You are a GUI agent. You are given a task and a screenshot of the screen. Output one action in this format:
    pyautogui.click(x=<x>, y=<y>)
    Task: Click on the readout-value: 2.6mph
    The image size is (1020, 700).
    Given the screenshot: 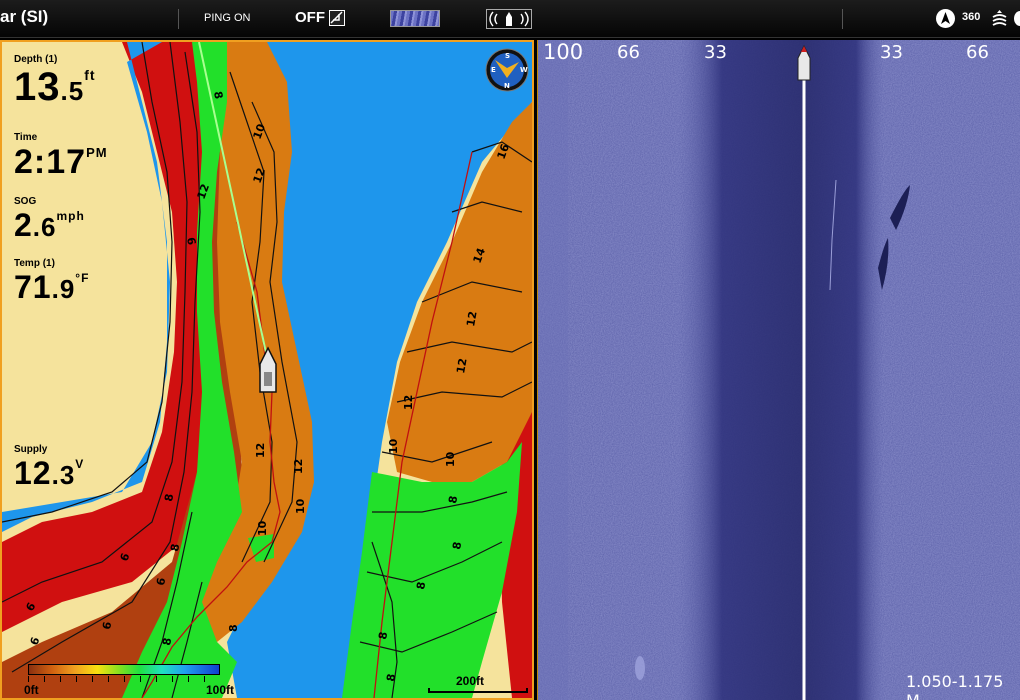 What is the action you would take?
    pyautogui.click(x=49, y=225)
    